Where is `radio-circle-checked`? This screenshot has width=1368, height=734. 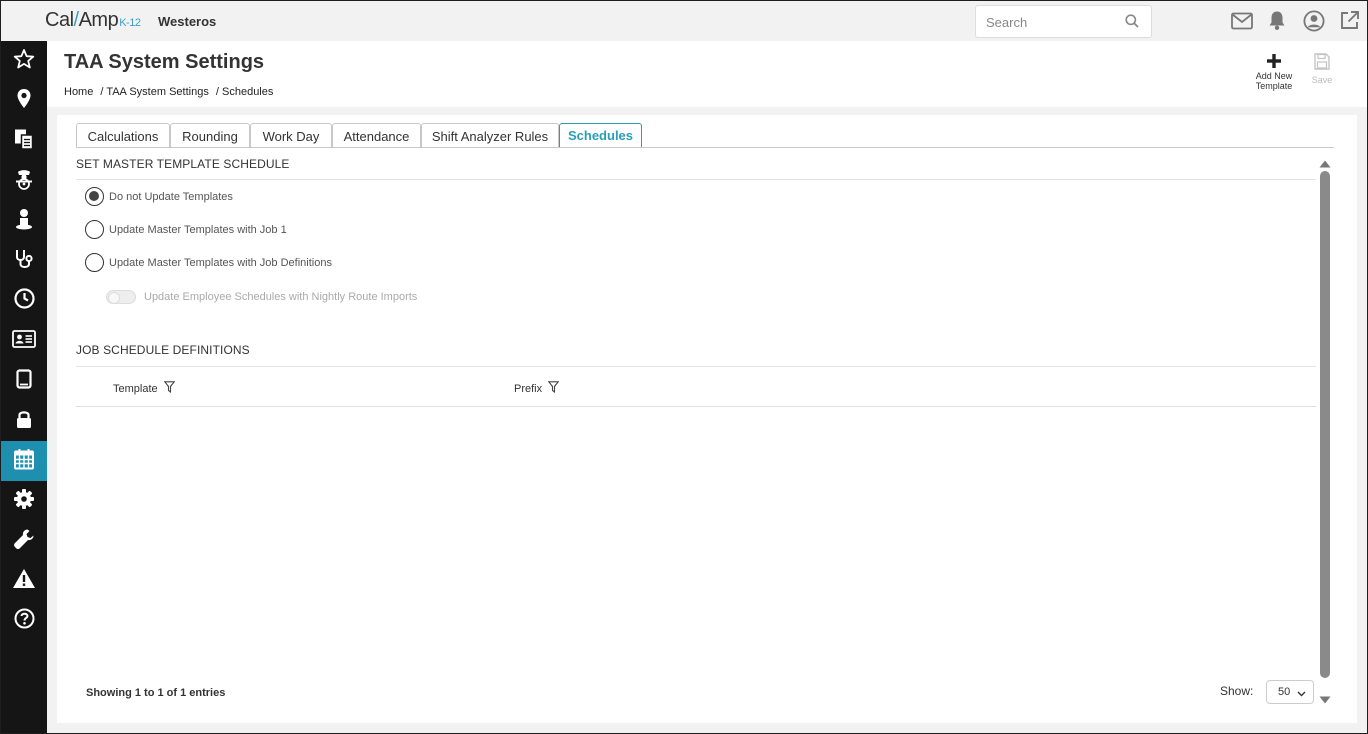
radio-circle-checked is located at coordinates (94, 196).